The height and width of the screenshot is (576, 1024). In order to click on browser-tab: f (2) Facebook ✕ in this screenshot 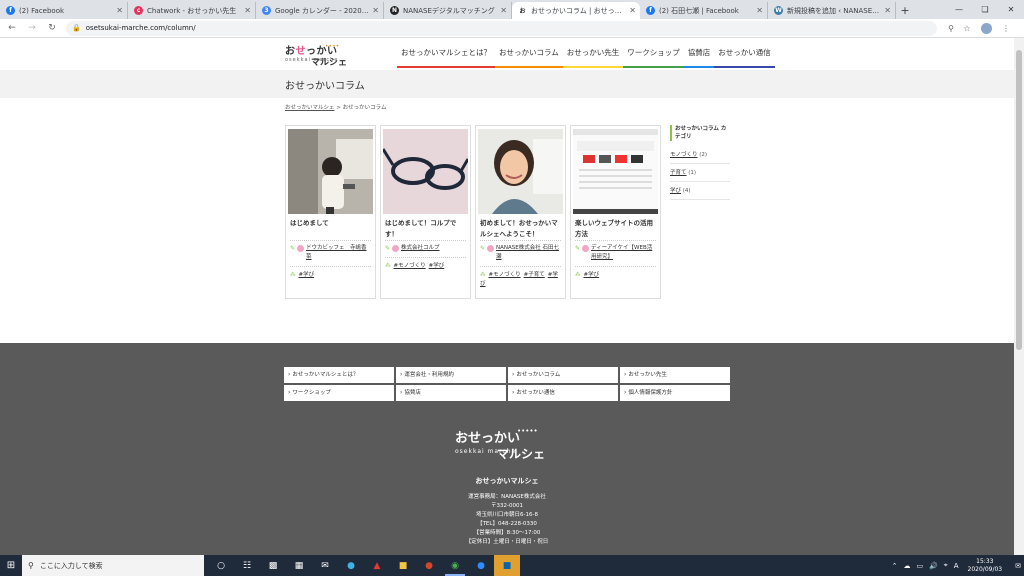, I will do `click(64, 10)`.